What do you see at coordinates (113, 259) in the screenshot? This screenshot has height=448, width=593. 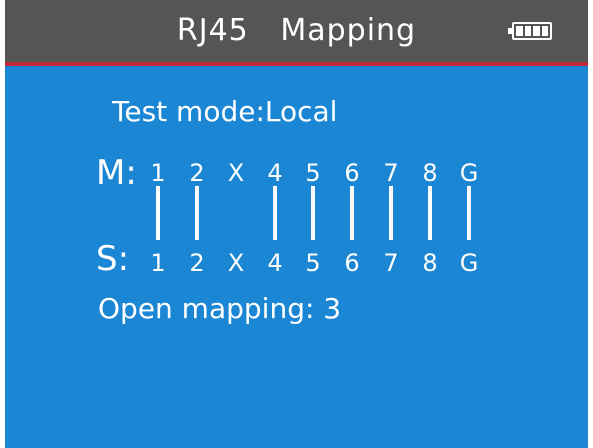 I see `slave-label: S:` at bounding box center [113, 259].